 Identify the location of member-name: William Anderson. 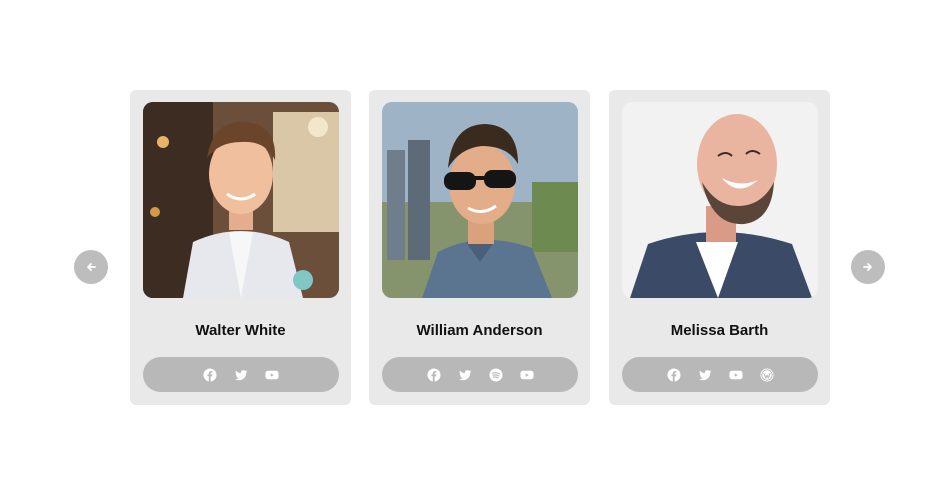
(479, 330).